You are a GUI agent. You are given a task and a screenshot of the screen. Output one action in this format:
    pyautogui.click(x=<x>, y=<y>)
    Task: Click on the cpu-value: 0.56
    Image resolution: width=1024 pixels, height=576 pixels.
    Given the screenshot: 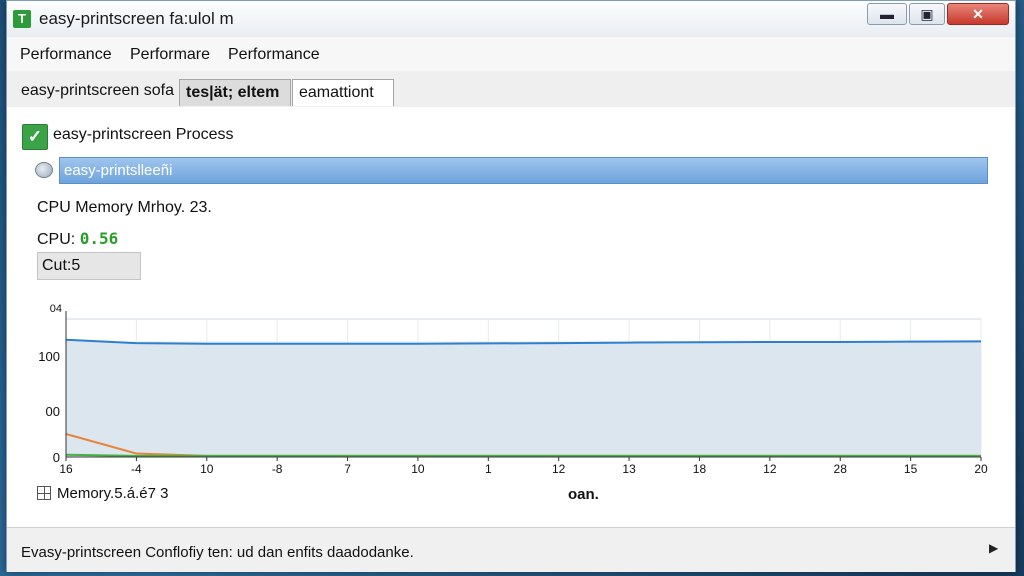 What is the action you would take?
    pyautogui.click(x=99, y=238)
    